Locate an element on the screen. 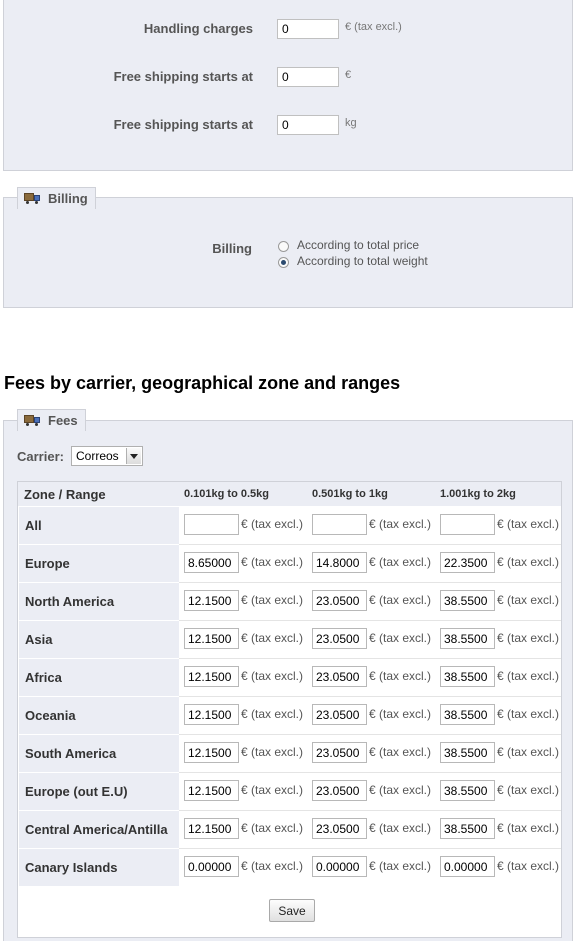 This screenshot has height=941, width=573. free-shipping-weight-unit: kg is located at coordinates (351, 123).